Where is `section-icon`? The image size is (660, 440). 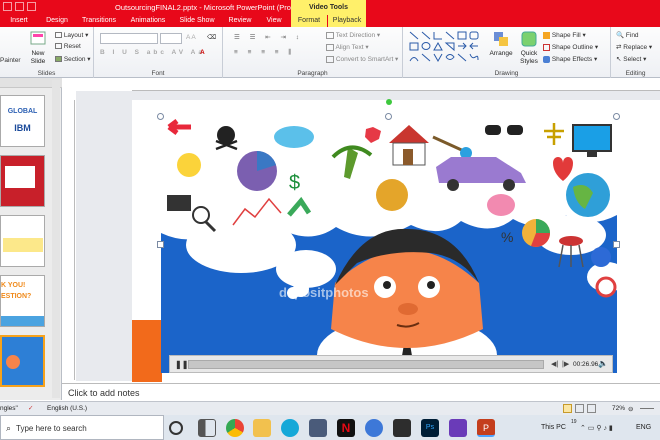
section-icon is located at coordinates (58, 59).